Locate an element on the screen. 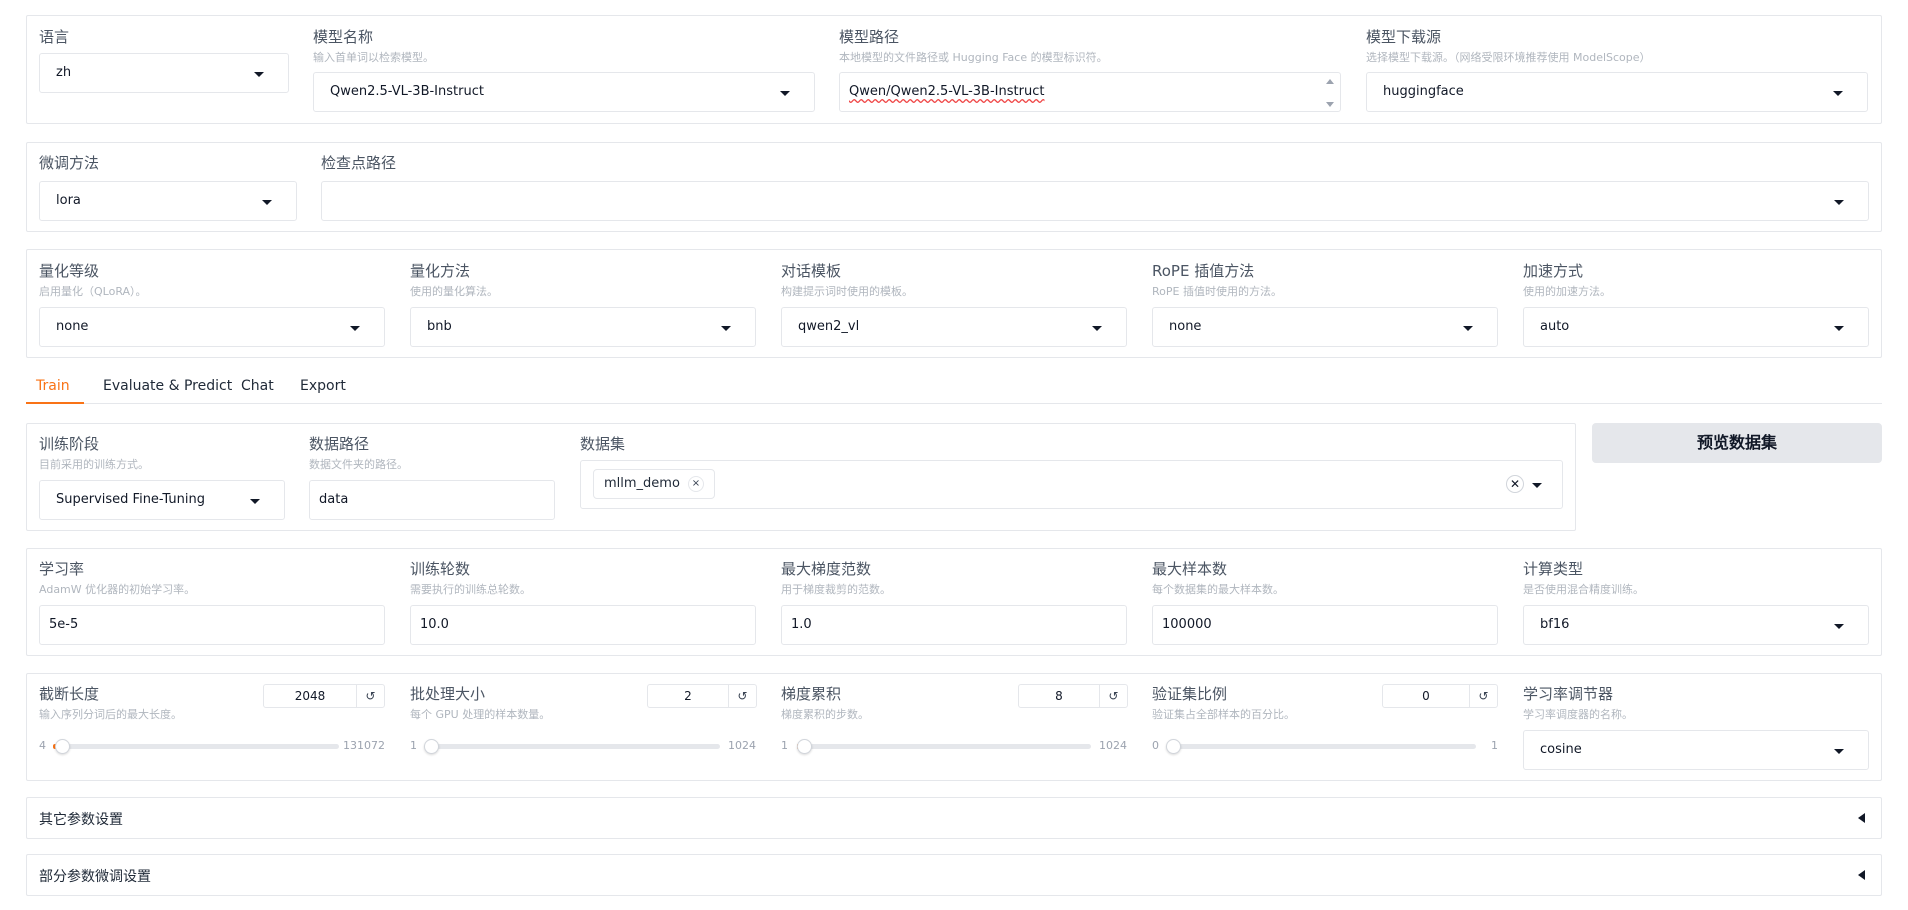  finetune-method-label: 微调方法 is located at coordinates (69, 163).